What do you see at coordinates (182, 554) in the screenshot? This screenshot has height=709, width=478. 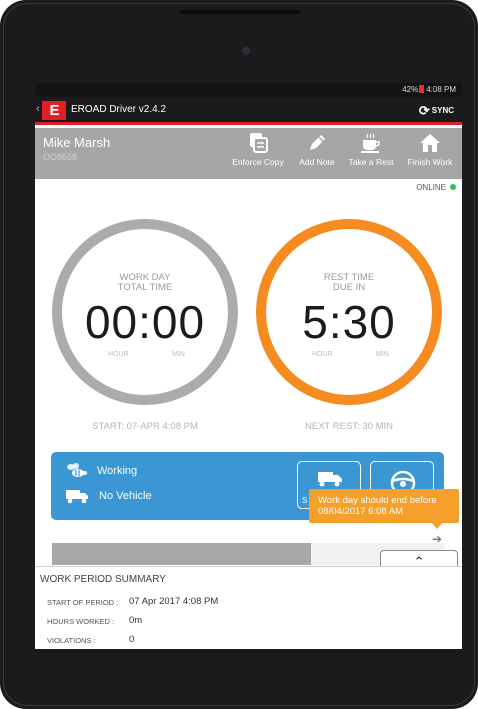 I see `timeline-elapsed` at bounding box center [182, 554].